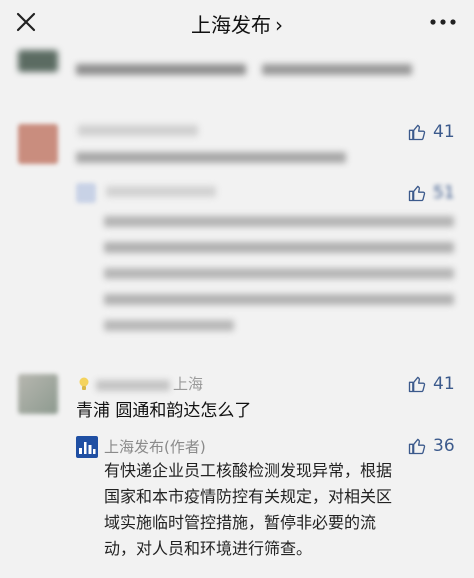 This screenshot has height=578, width=474. Describe the element at coordinates (431, 446) in the screenshot. I see `reply-like-button: 36` at that location.